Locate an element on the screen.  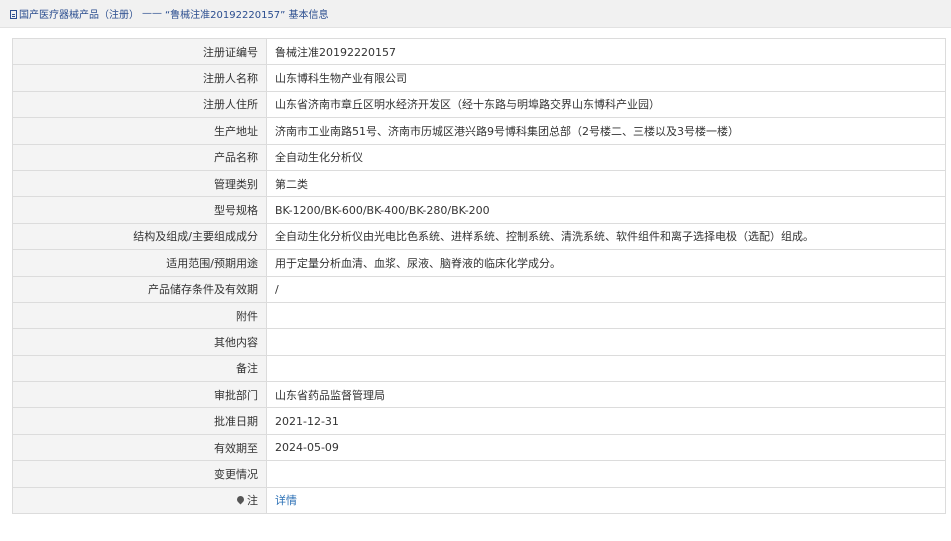
field-value: 2021-12-31 is located at coordinates (606, 421).